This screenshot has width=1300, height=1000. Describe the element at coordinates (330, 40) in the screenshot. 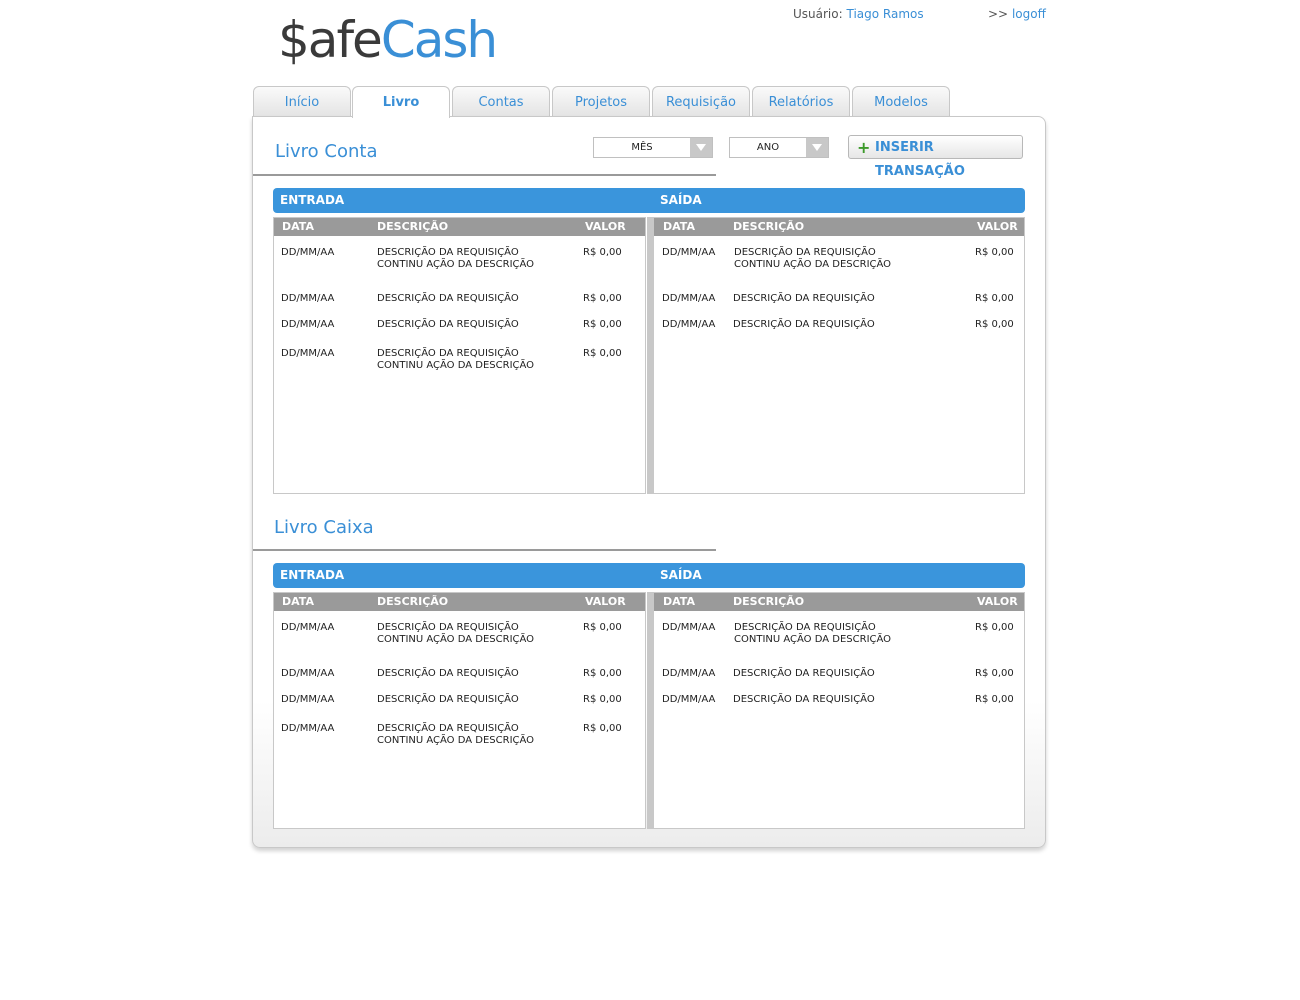

I see `logo-part-safe: $afe` at that location.